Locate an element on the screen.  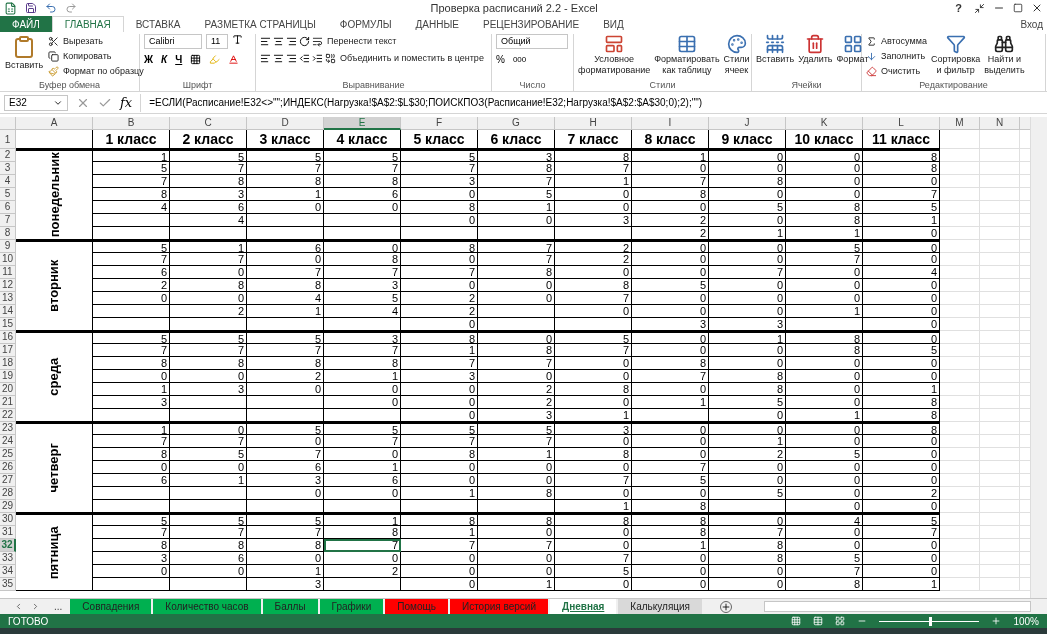
cells-button: Вставить is located at coordinates (775, 56).